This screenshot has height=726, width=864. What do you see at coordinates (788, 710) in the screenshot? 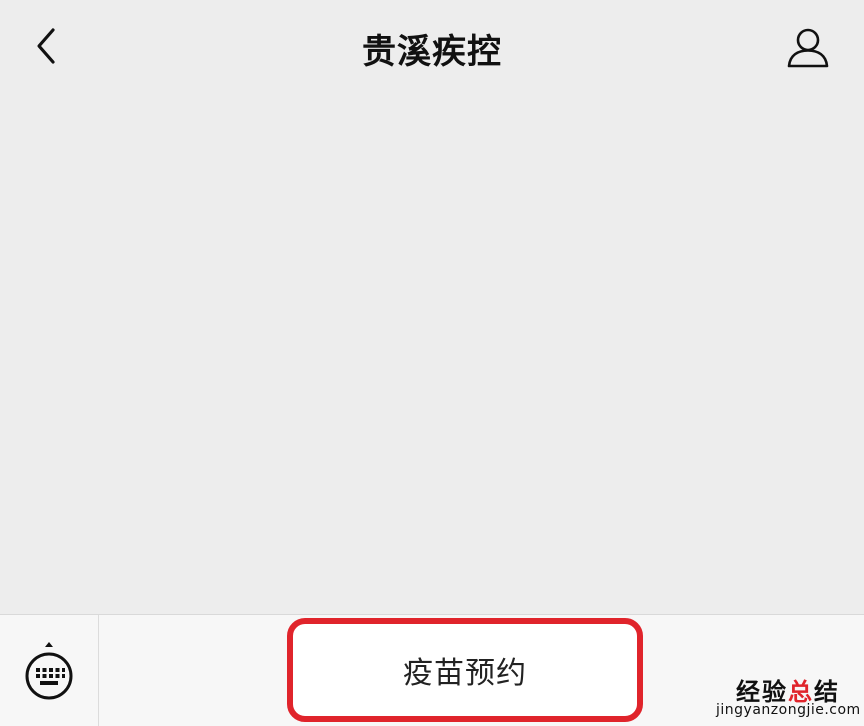
I see `watermark-url: jingyanzongjie.com` at bounding box center [788, 710].